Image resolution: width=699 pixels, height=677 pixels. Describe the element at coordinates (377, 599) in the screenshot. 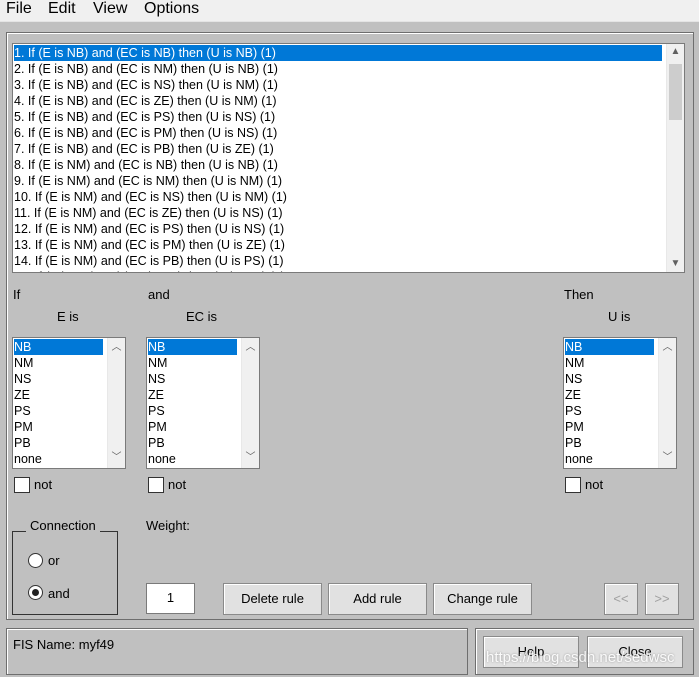

I see `add-rule-button: Add rule` at that location.